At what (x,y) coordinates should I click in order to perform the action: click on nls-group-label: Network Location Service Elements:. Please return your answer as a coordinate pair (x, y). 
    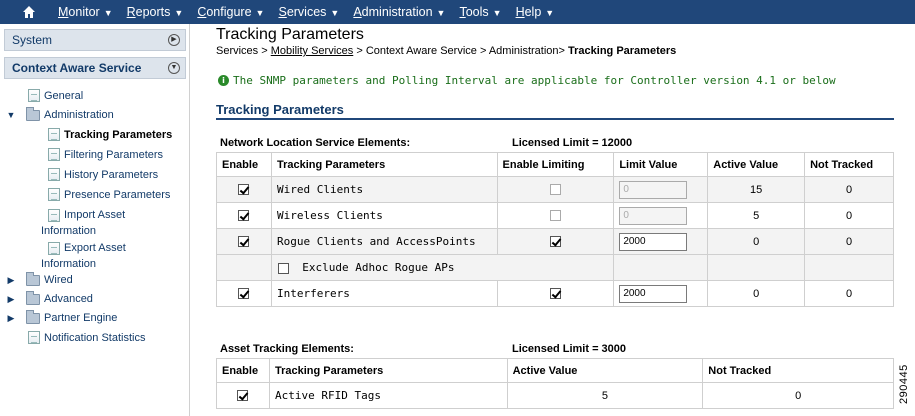
    Looking at the image, I should click on (315, 143).